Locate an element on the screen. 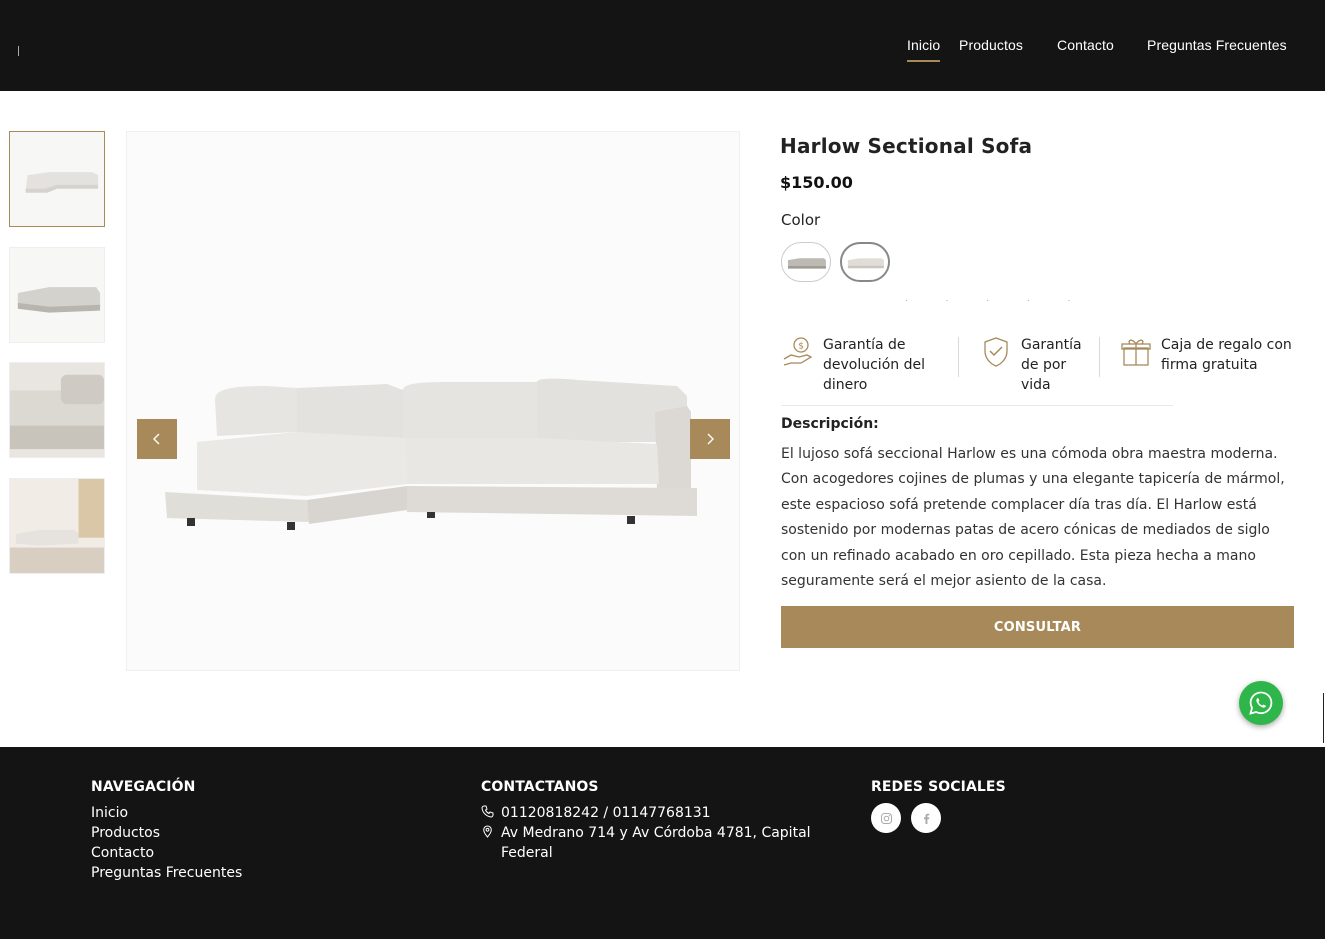 Image resolution: width=1325 pixels, height=939 pixels. footer-link-productos: Productos is located at coordinates (166, 833).